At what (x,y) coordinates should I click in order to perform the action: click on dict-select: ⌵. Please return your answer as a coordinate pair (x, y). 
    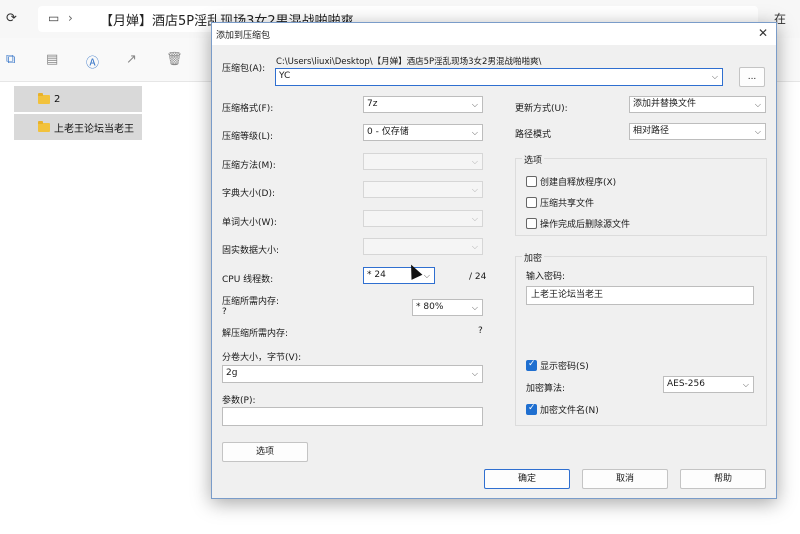
    Looking at the image, I should click on (423, 189).